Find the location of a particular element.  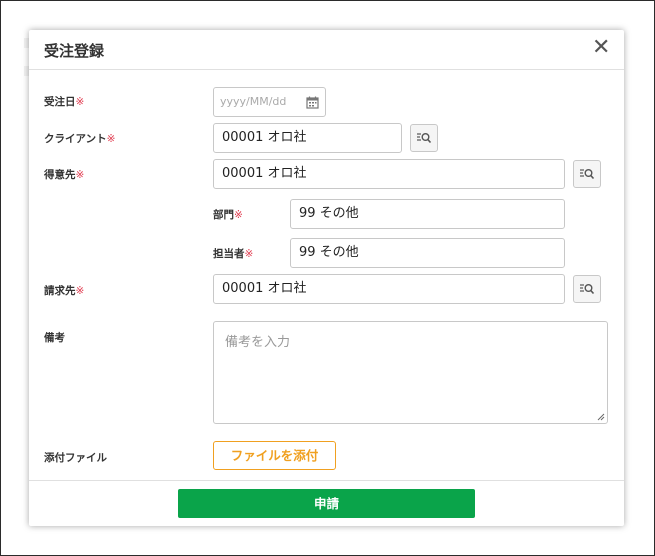

remarks-placeholder: 備考を入力 is located at coordinates (258, 342).